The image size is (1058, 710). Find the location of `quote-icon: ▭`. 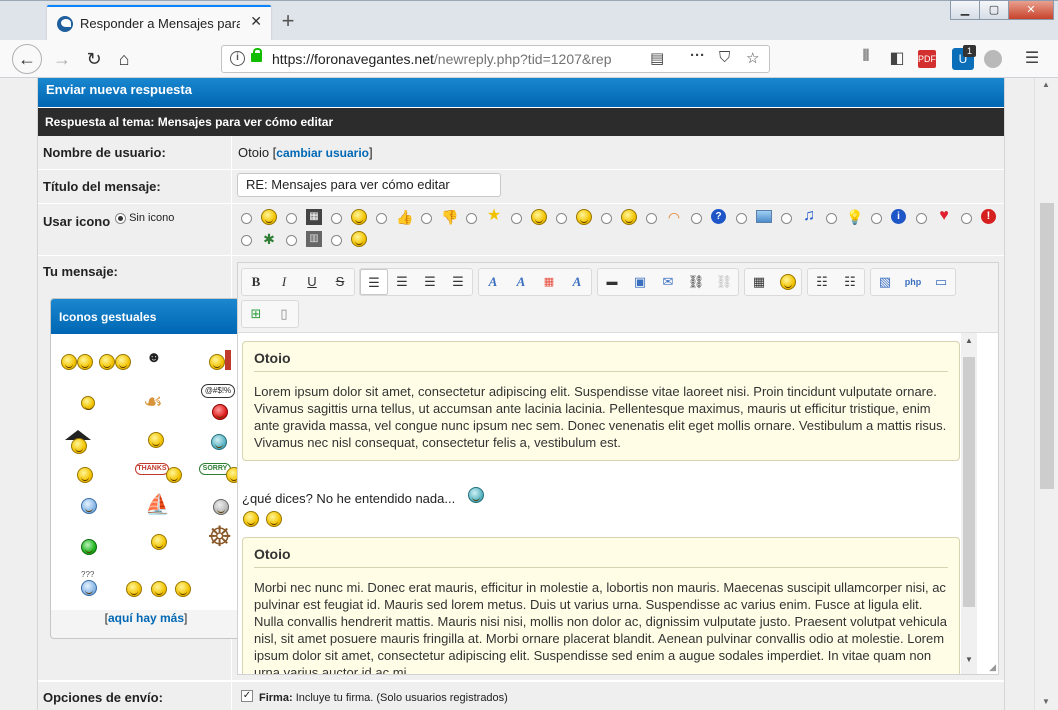

quote-icon: ▭ is located at coordinates (941, 282).